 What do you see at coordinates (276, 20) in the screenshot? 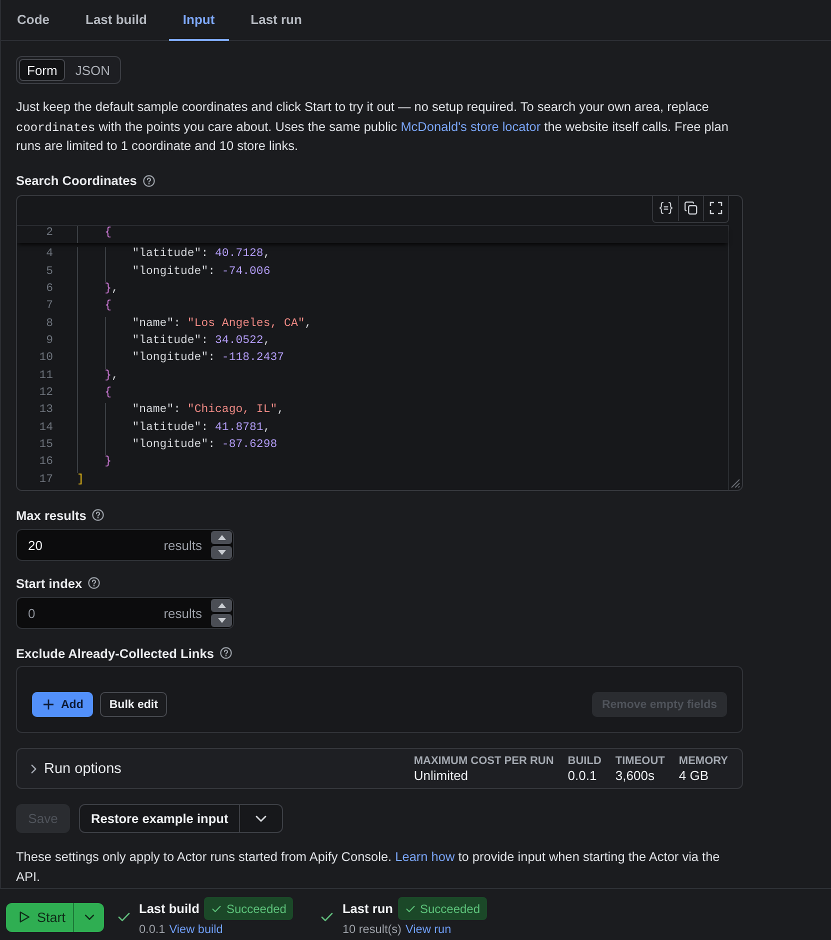
I see `tab: Last run` at bounding box center [276, 20].